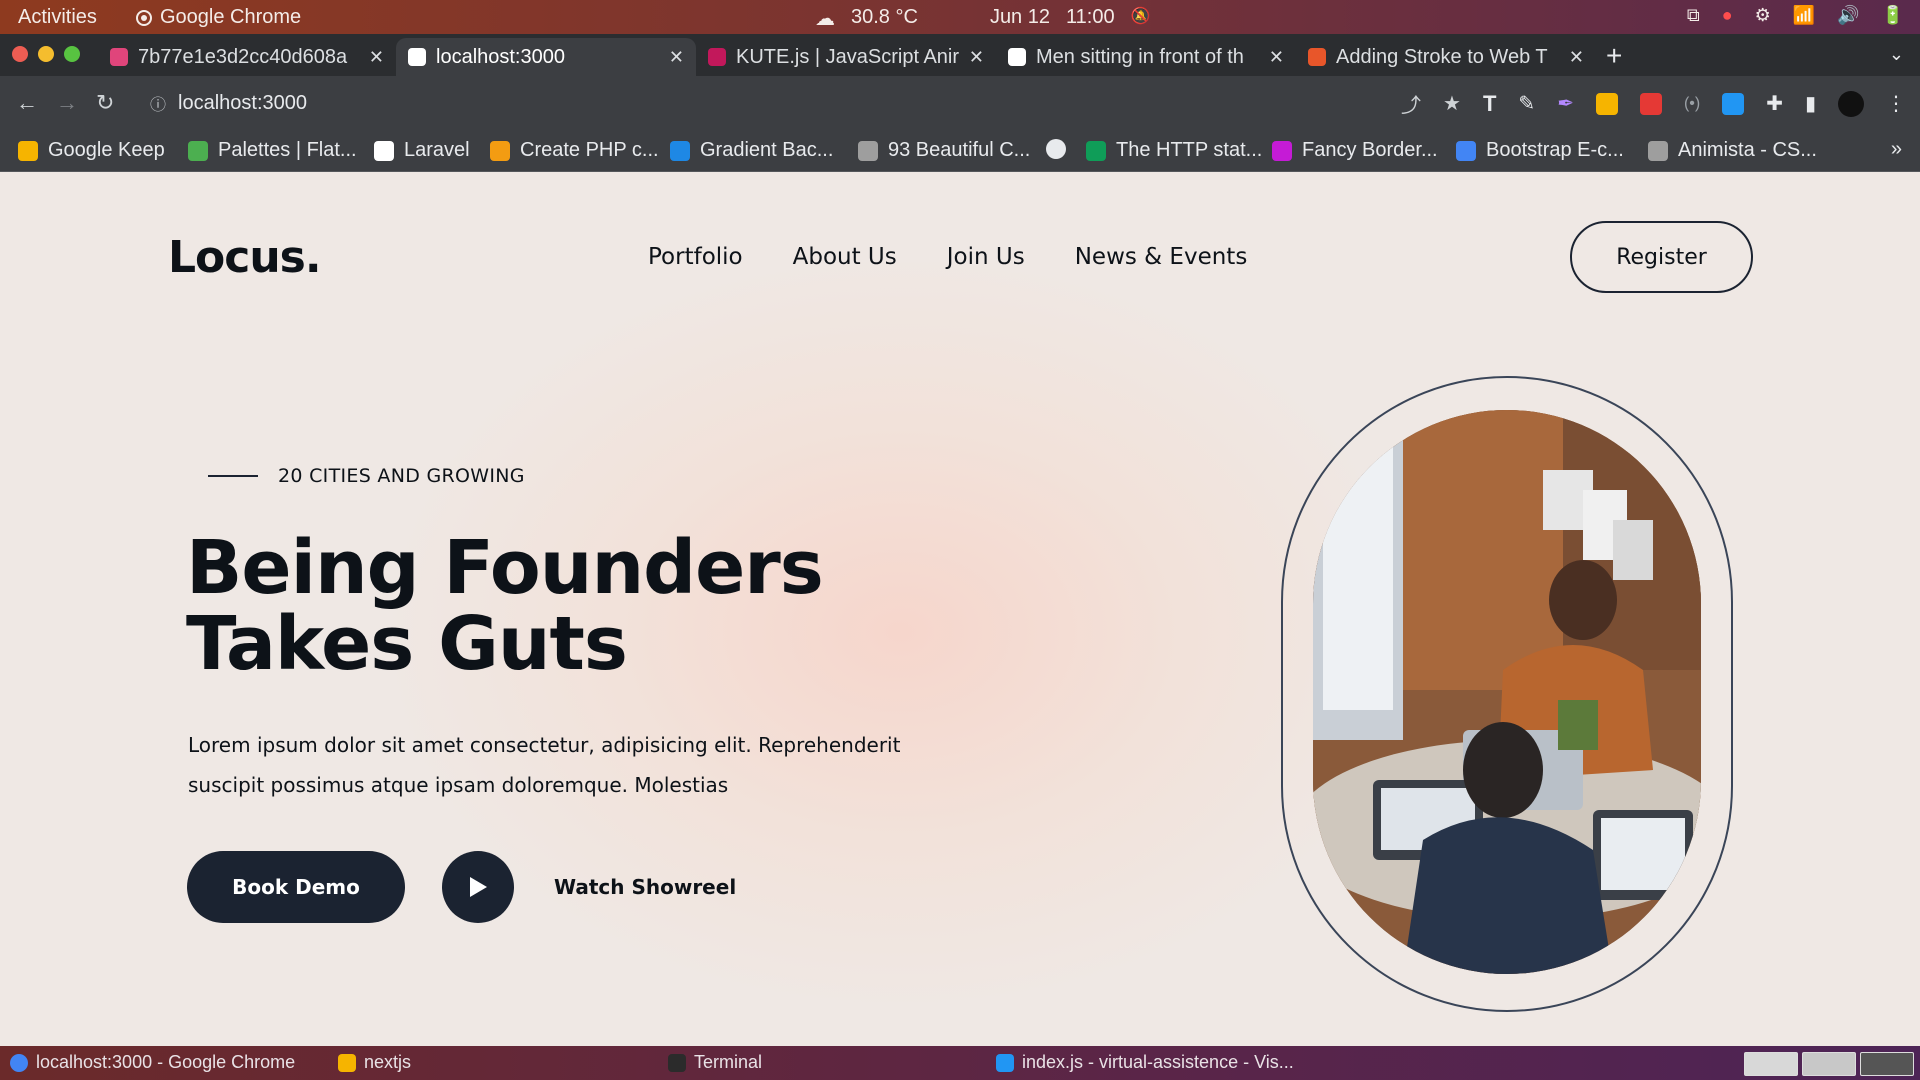 This screenshot has width=1920, height=1080. I want to click on maximize-window-button, so click(72, 54).